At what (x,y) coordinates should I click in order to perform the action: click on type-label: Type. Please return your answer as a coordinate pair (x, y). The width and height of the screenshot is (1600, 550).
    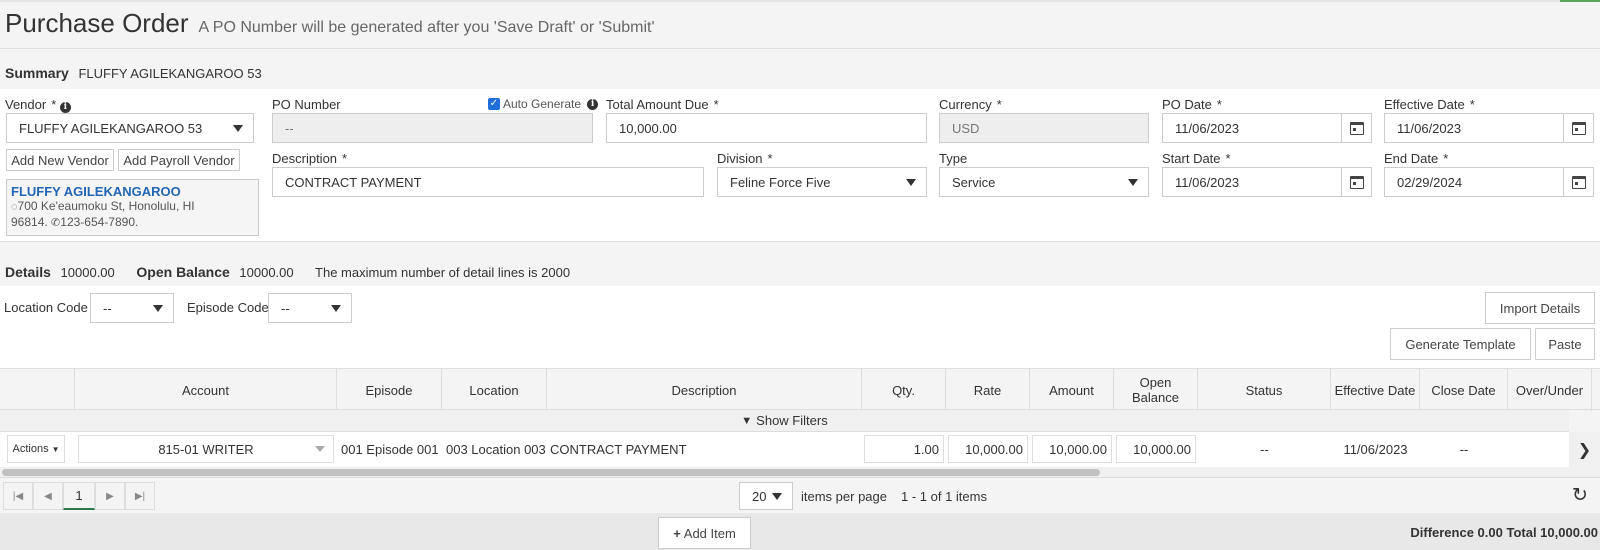
    Looking at the image, I should click on (953, 158).